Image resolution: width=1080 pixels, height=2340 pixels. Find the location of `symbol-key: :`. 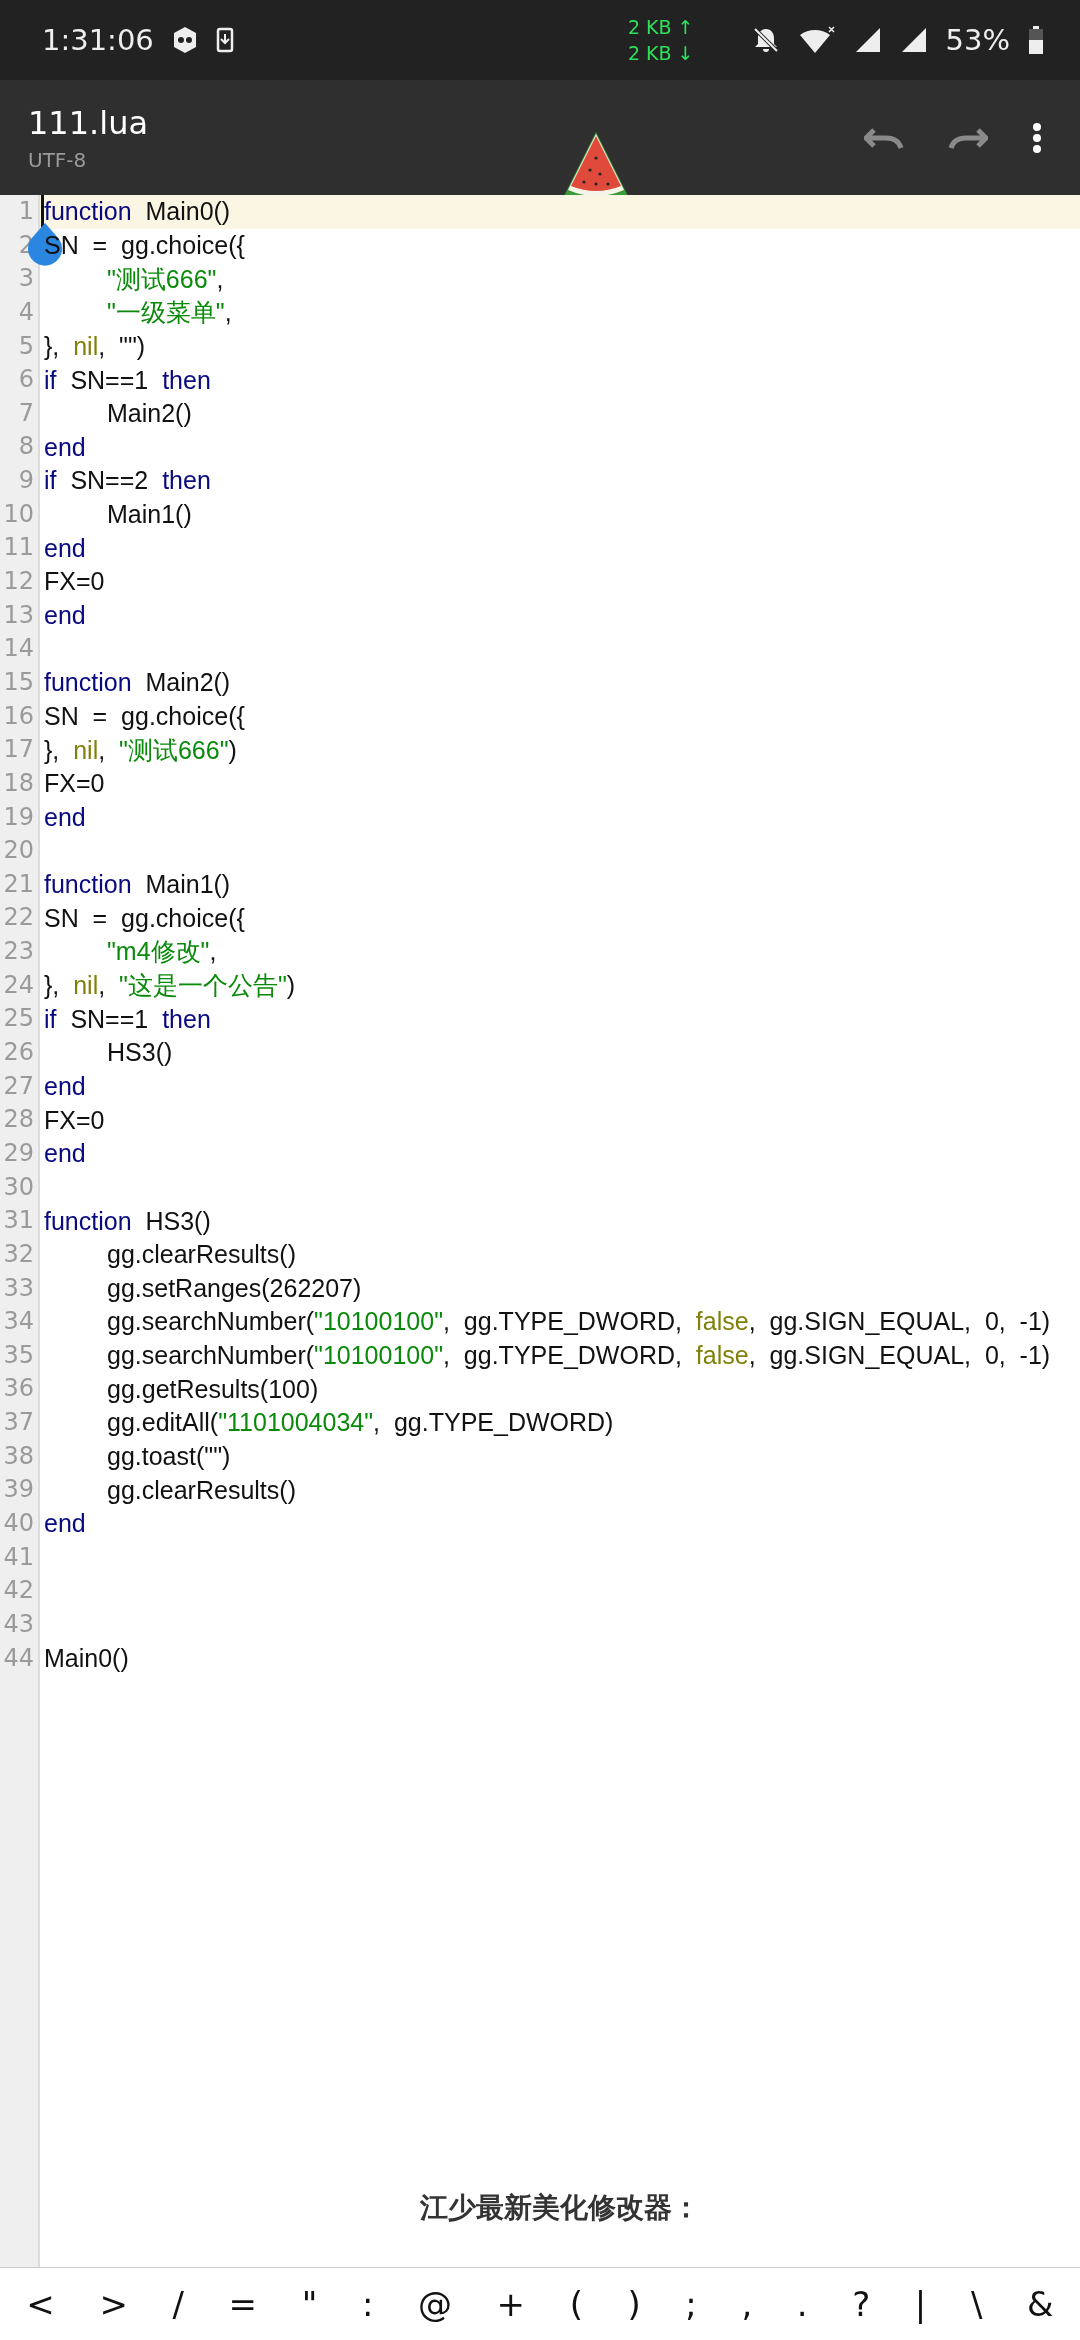

symbol-key: : is located at coordinates (367, 2304).